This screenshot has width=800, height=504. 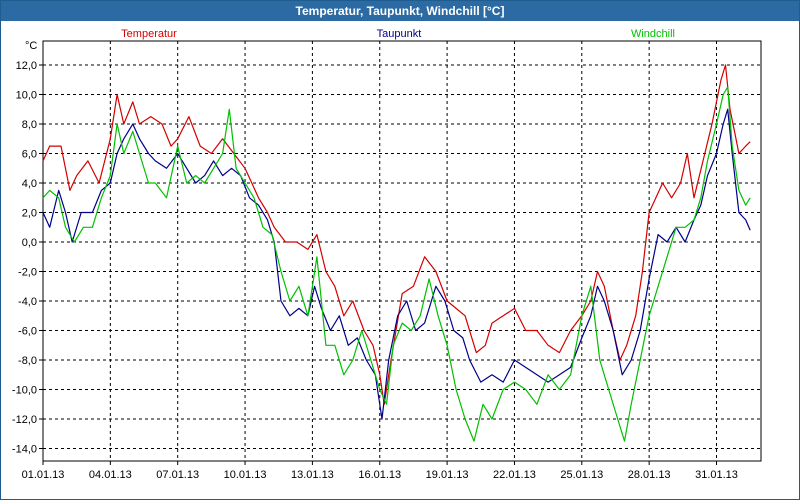 I want to click on x-tick-label: 28.01.13, so click(x=649, y=475).